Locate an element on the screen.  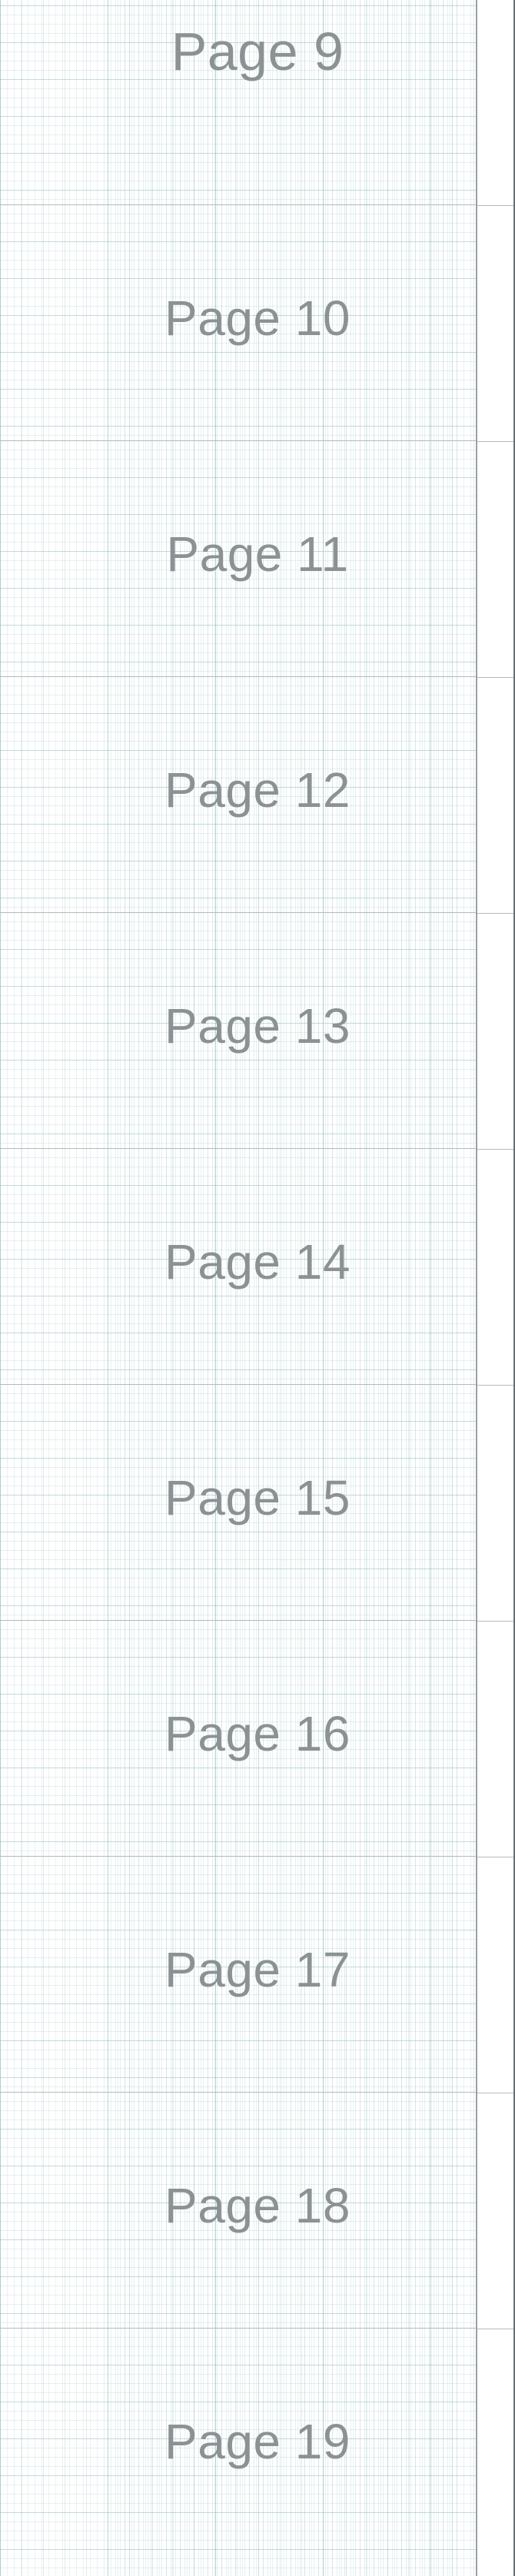
page-14: Page 14 is located at coordinates (238, 1267).